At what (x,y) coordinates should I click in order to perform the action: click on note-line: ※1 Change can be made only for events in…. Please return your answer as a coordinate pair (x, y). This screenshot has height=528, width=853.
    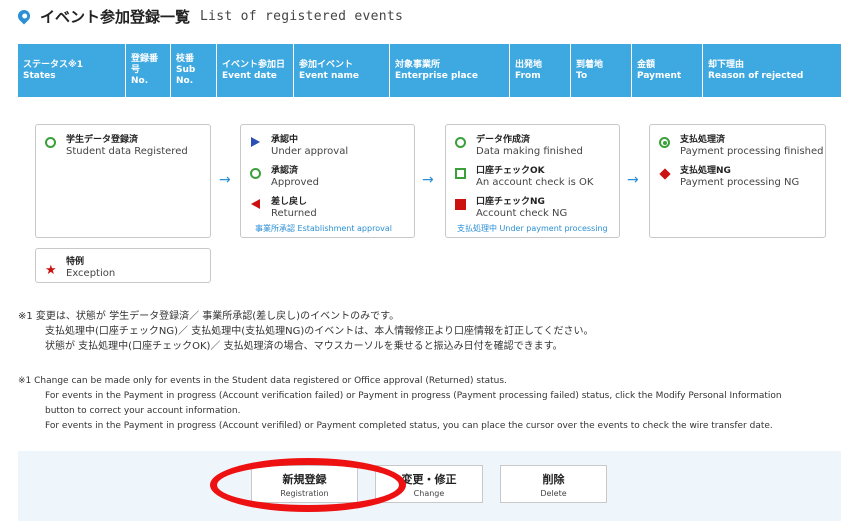
    Looking at the image, I should click on (262, 381).